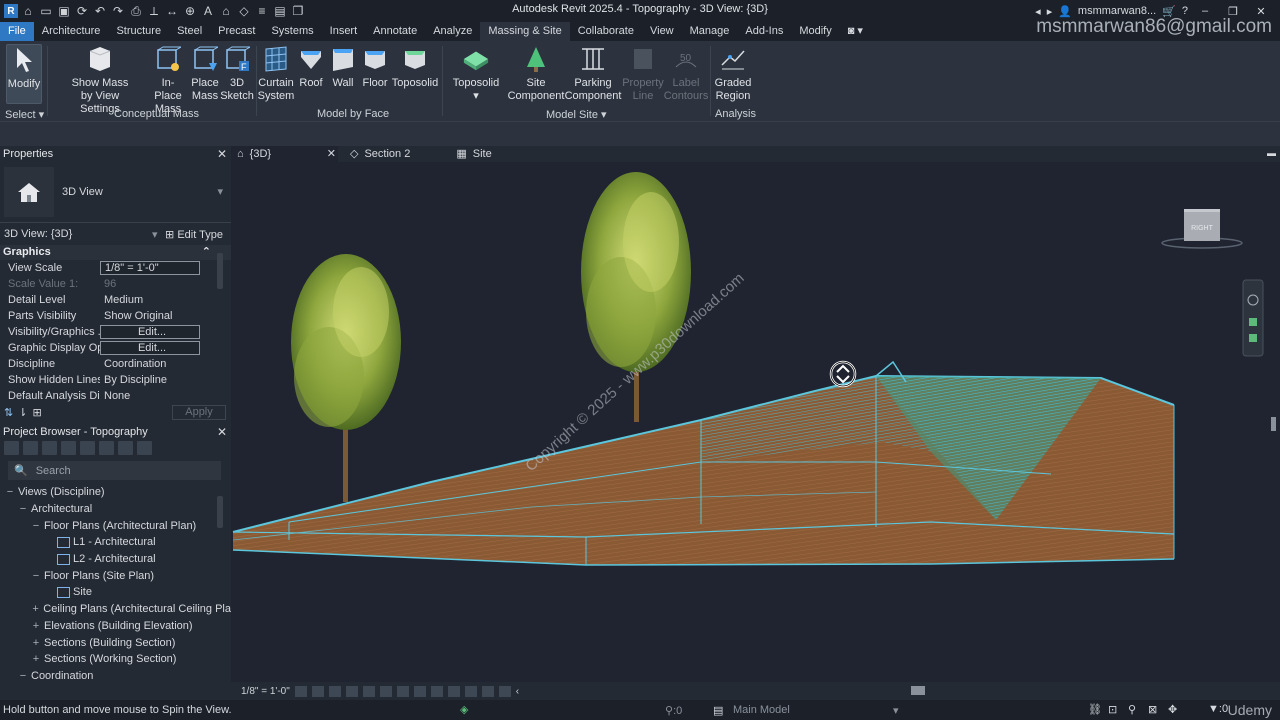 This screenshot has width=1280, height=720. Describe the element at coordinates (733, 73) in the screenshot. I see `graded-region-button: Graded Region` at that location.